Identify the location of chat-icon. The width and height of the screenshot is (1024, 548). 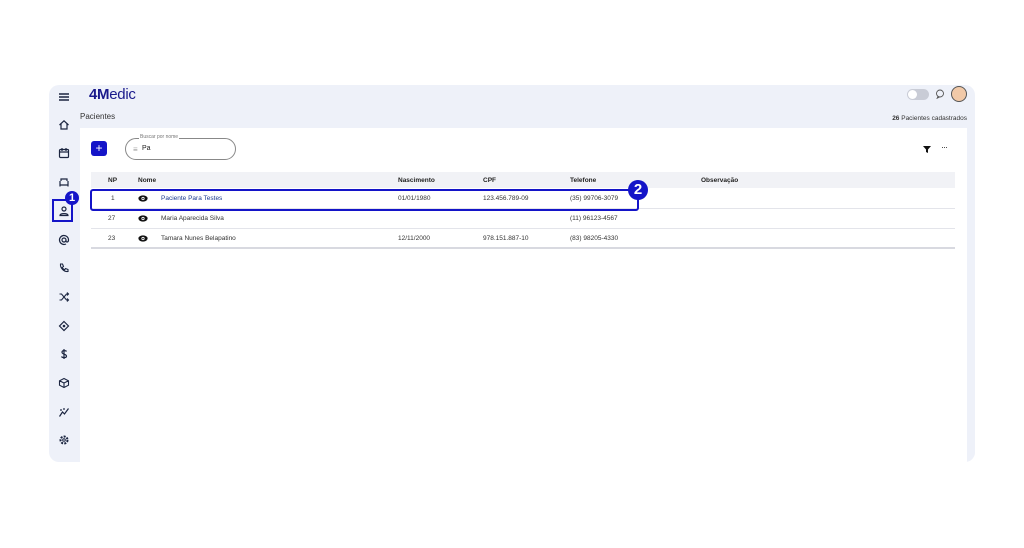
(940, 94).